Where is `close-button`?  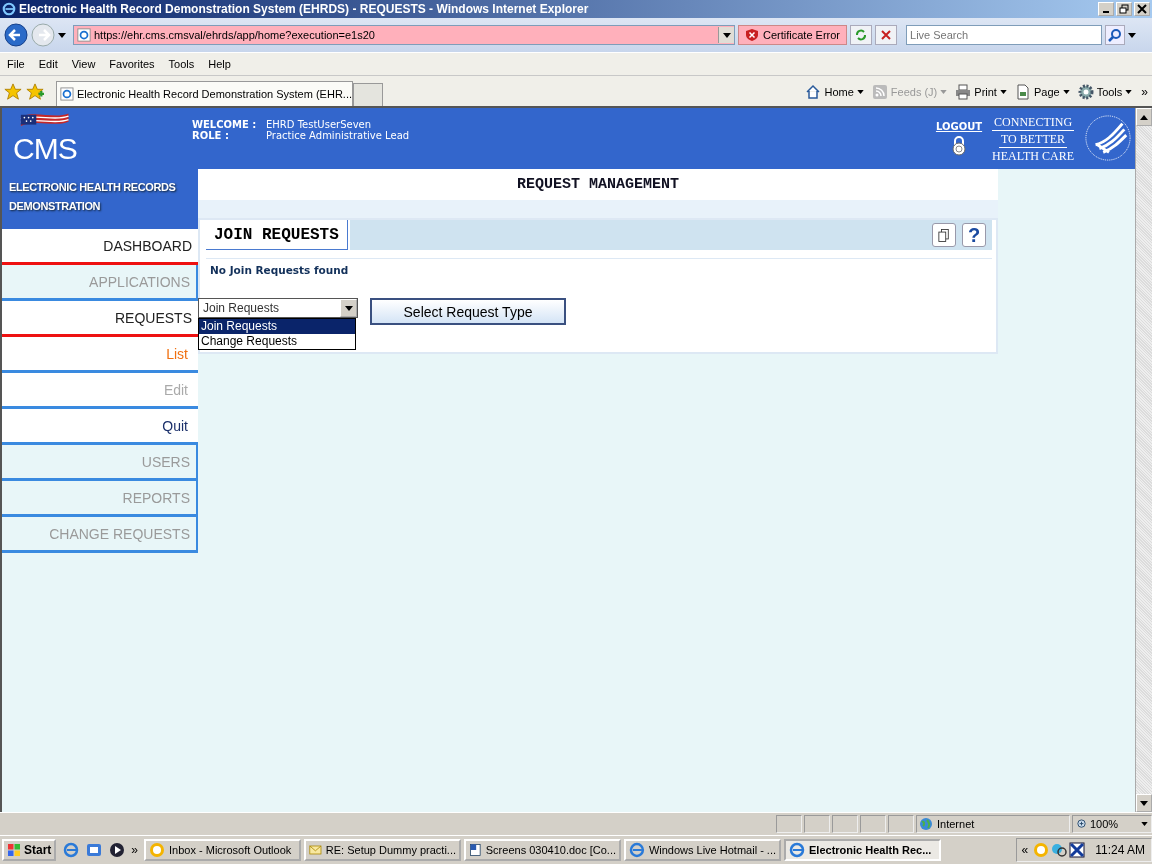
close-button is located at coordinates (1142, 9).